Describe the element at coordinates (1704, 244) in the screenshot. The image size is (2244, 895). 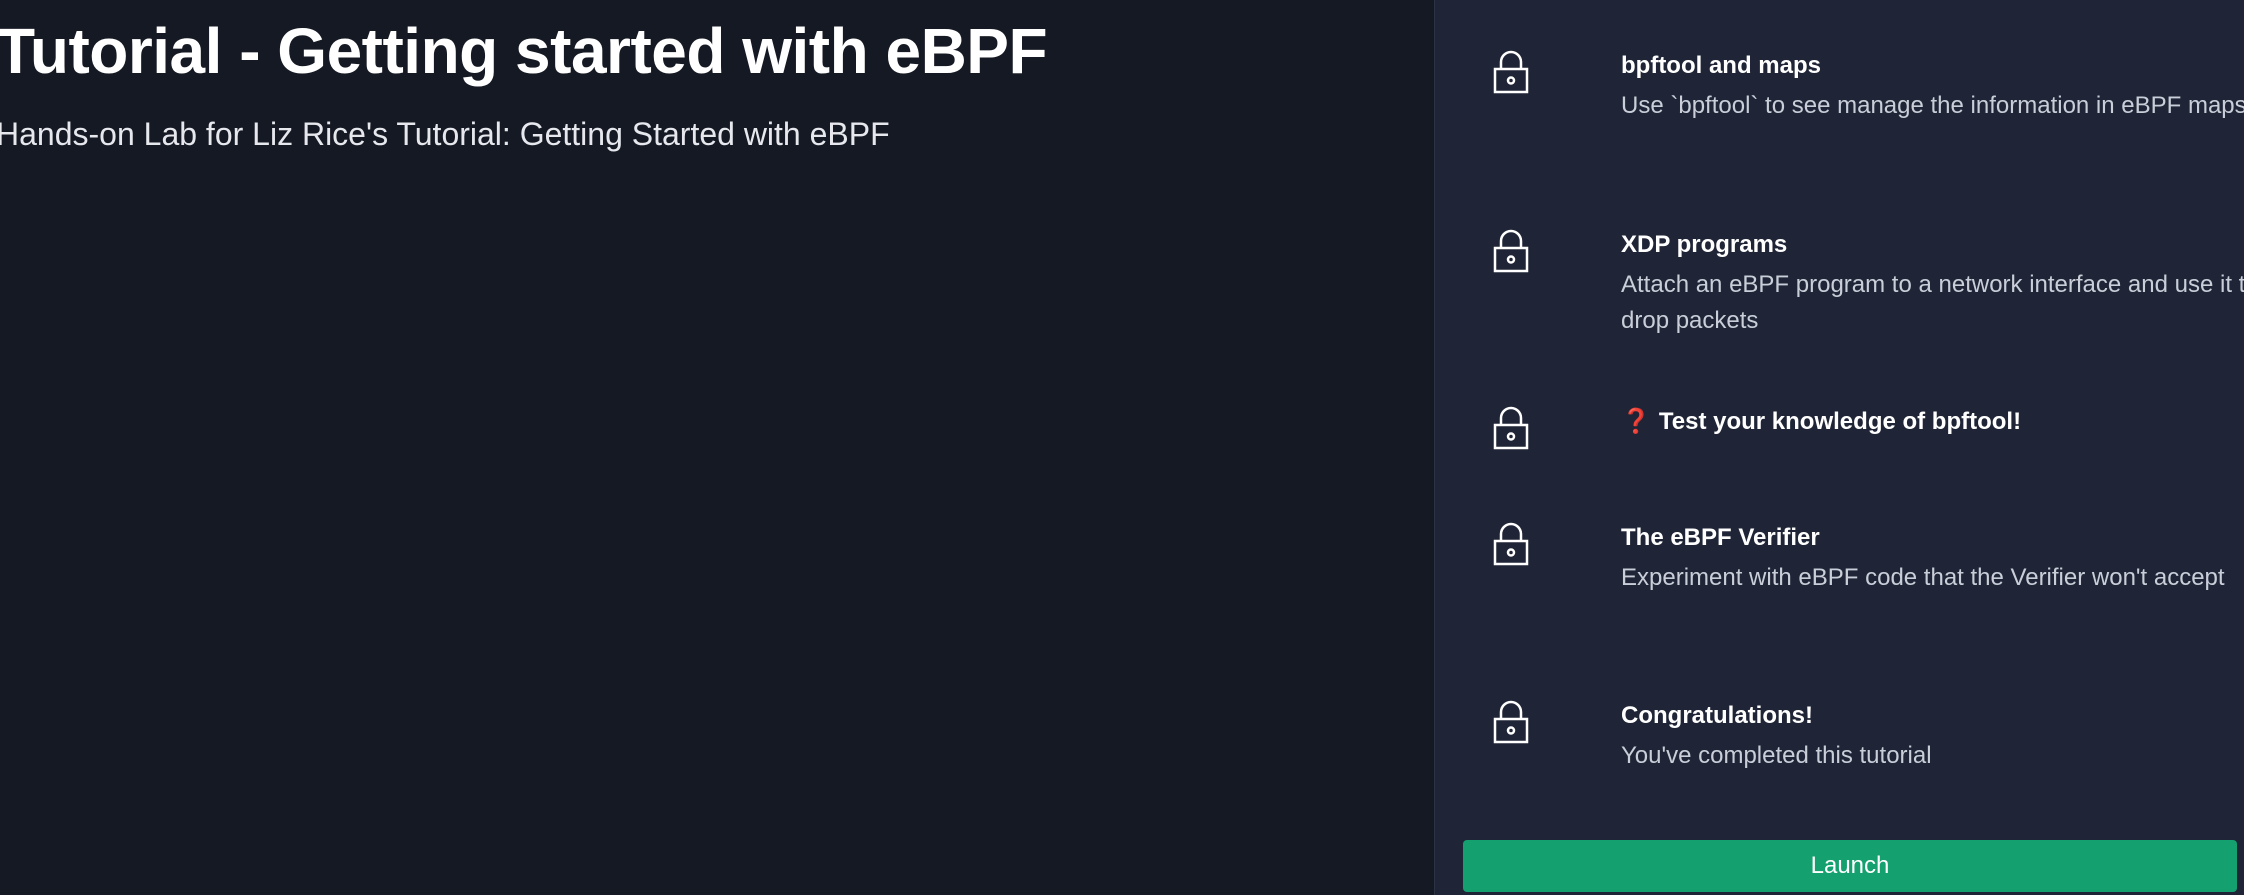
I see `step-title: XDP programs` at that location.